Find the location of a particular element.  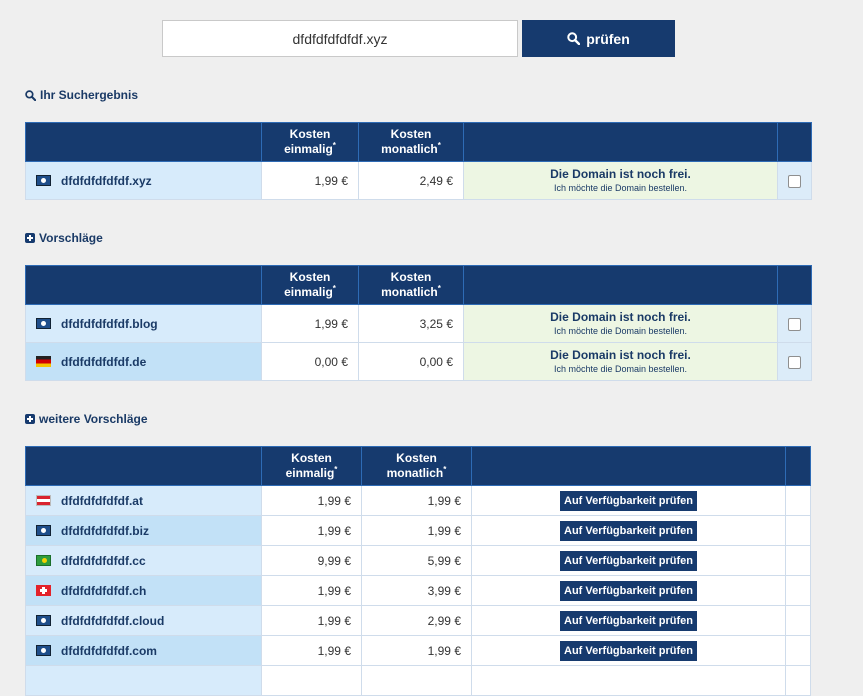

cost-monthly-cell: 2,99 € is located at coordinates (416, 620).